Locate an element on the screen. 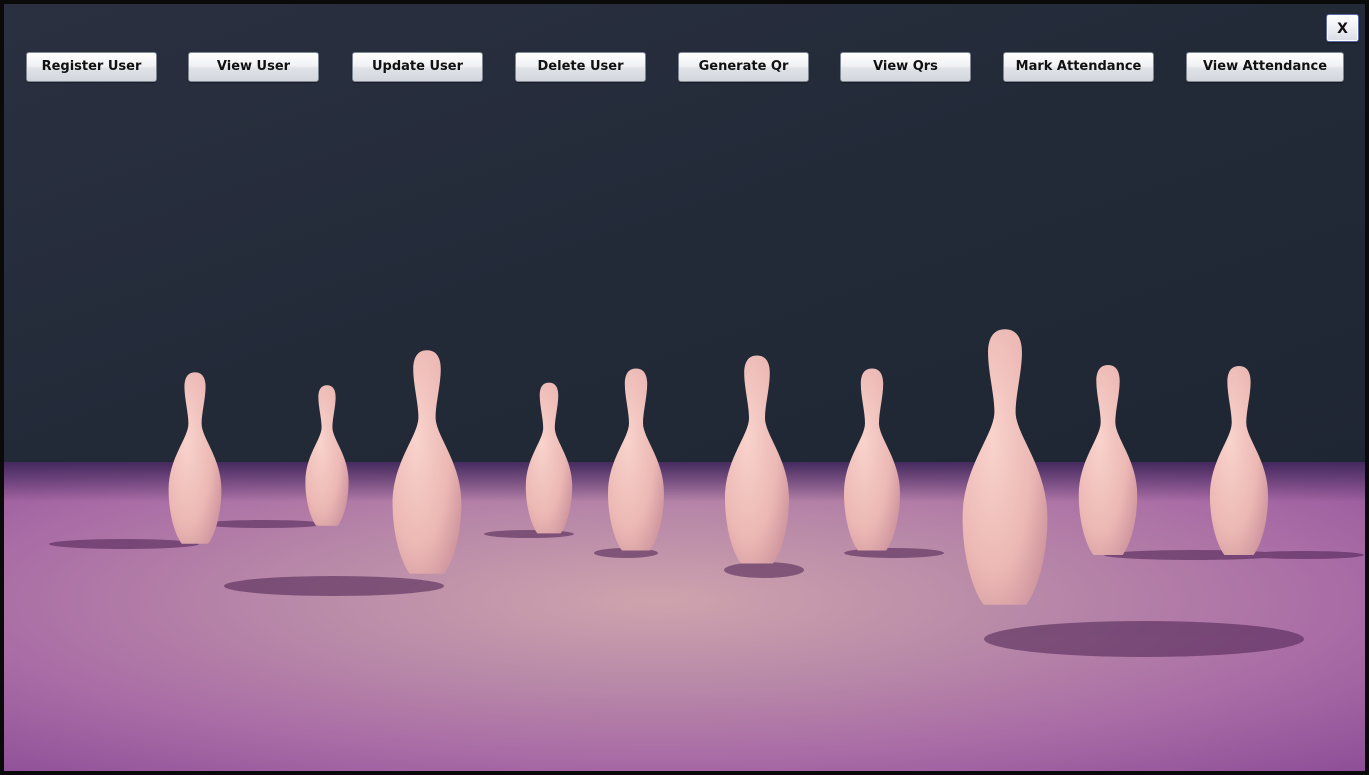 This screenshot has height=775, width=1369. delete-user-button: Delete User is located at coordinates (580, 67).